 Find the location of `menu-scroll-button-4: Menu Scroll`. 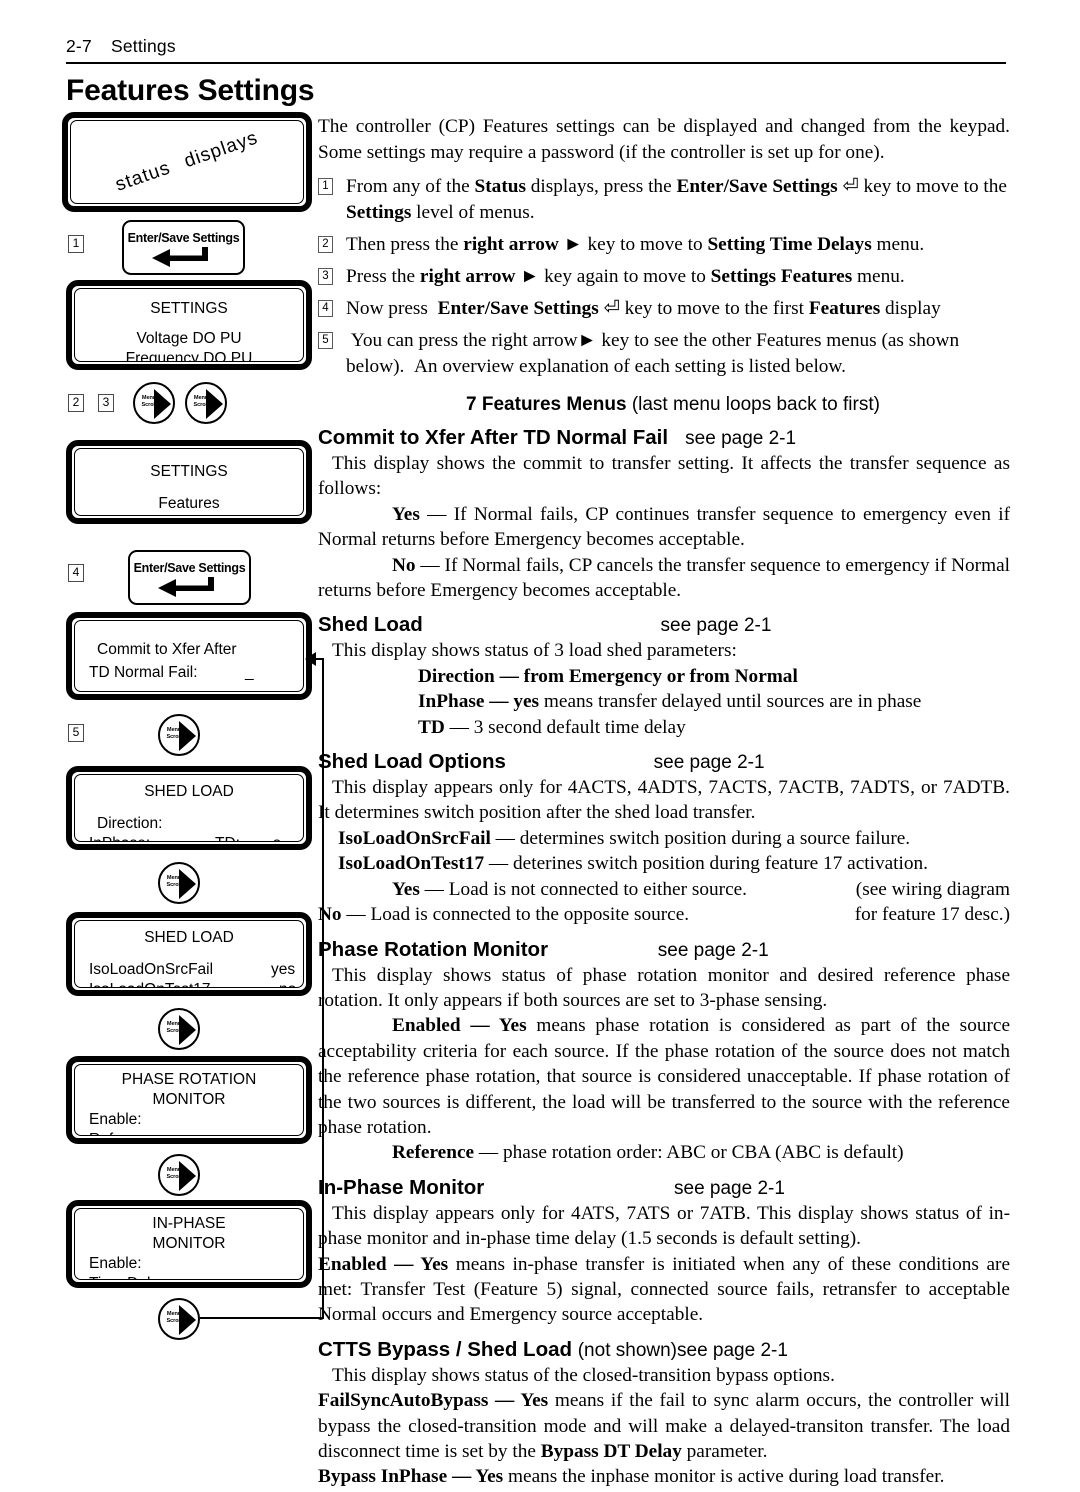

menu-scroll-button-4: Menu Scroll is located at coordinates (179, 883).